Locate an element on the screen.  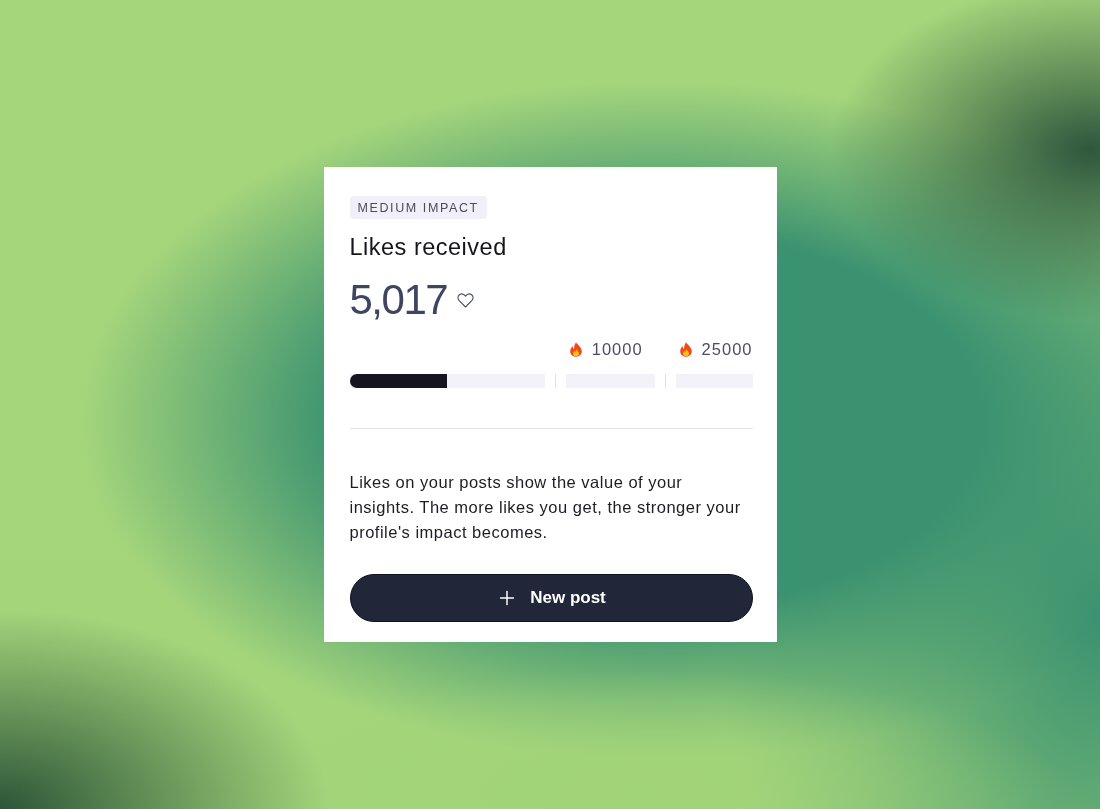
milestone-value: 10000 is located at coordinates (617, 349).